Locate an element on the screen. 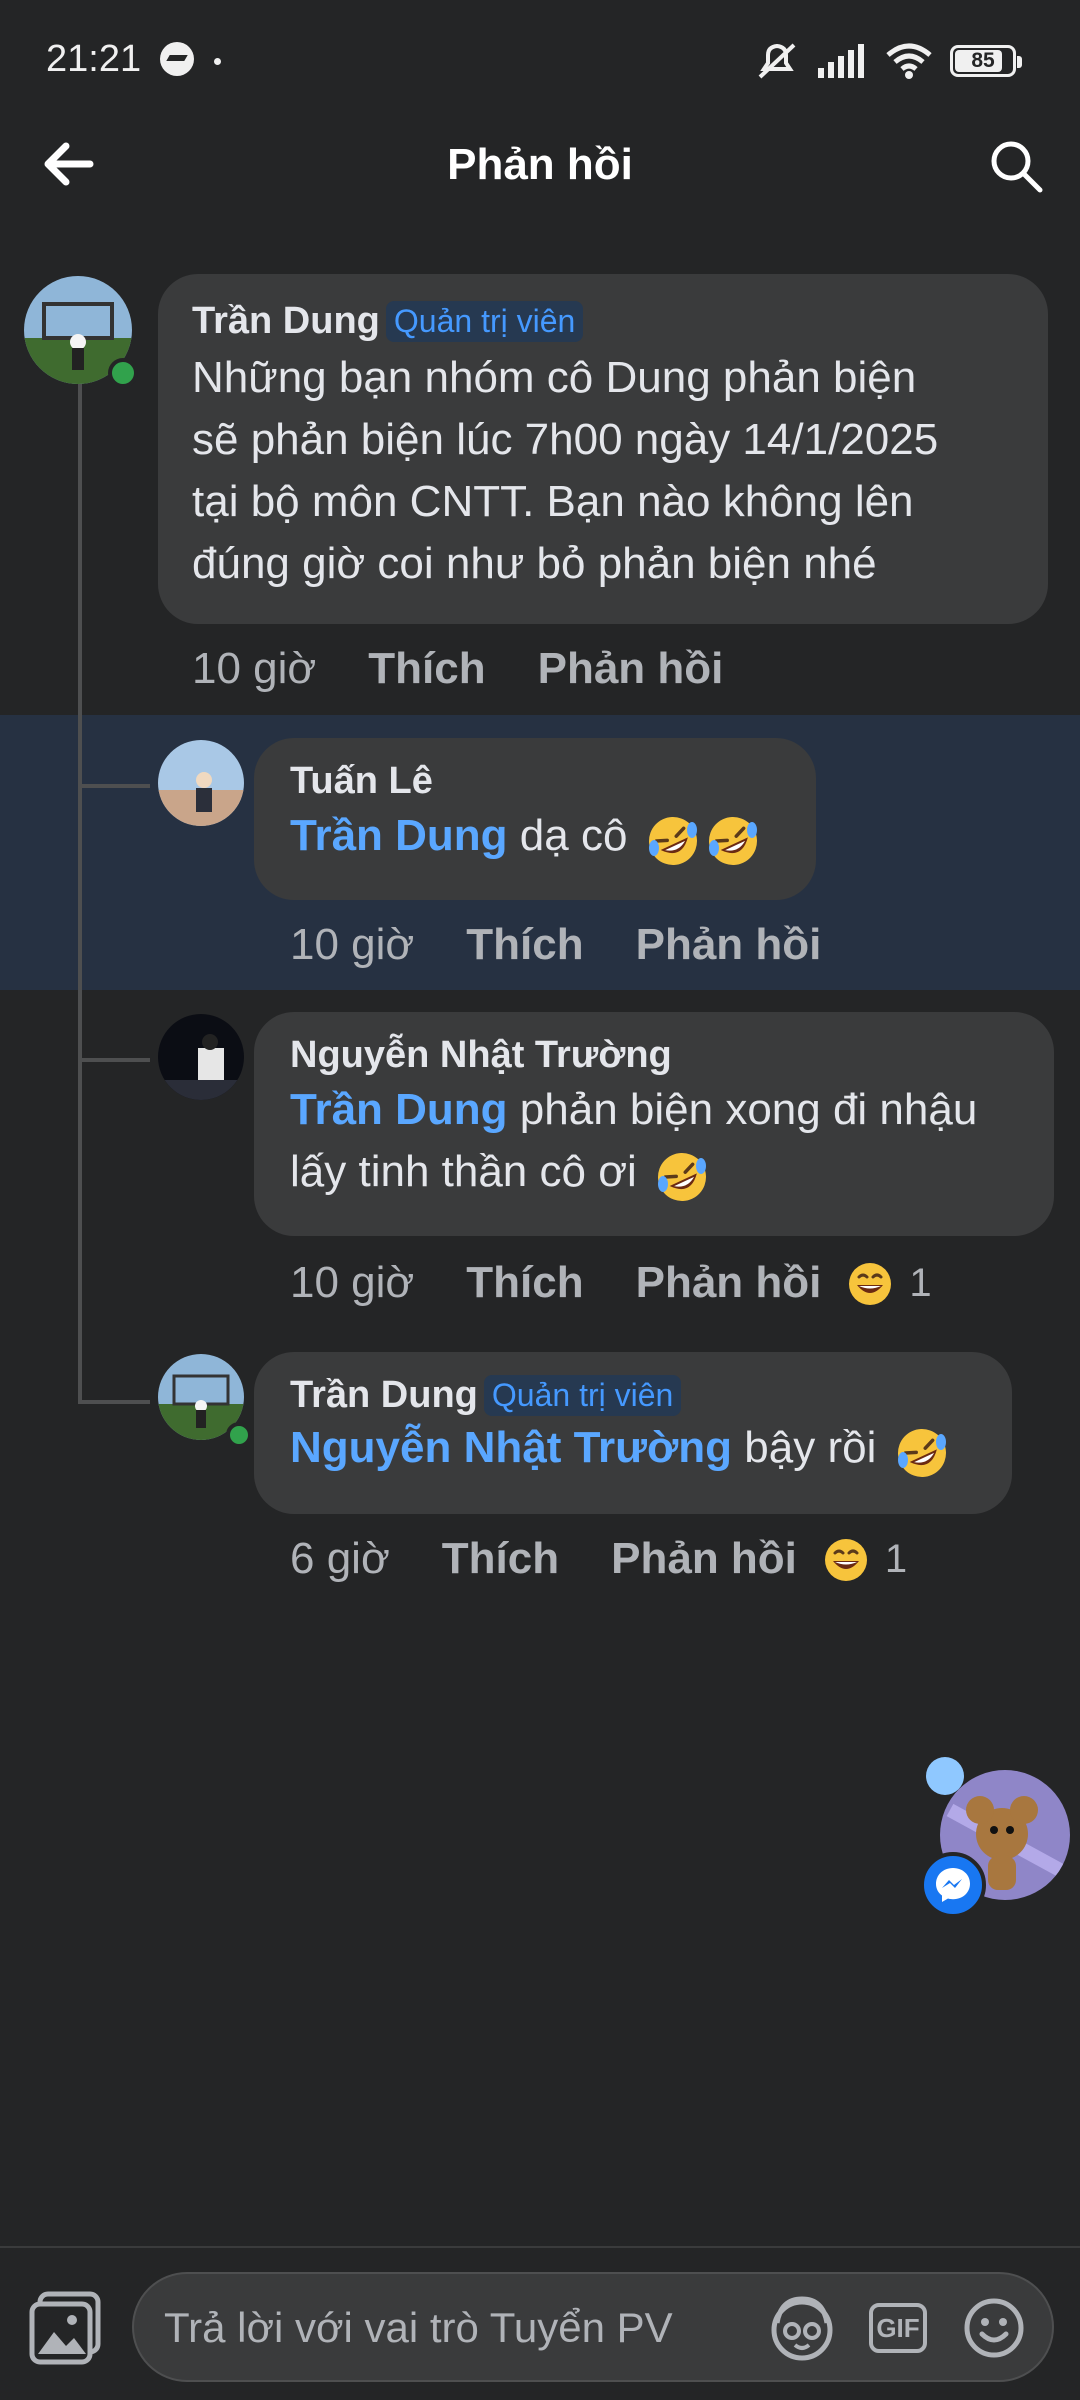  reply-input: Trả lời với vai trò Tuyển PV GIF is located at coordinates (593, 2327).